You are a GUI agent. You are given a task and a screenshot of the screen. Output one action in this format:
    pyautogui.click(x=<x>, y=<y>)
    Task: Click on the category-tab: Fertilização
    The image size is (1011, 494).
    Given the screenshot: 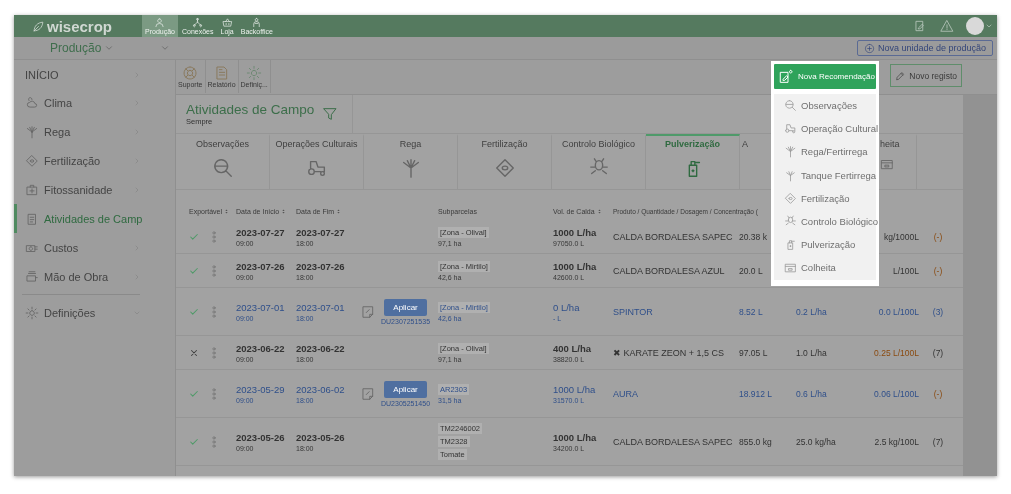 What is the action you would take?
    pyautogui.click(x=505, y=161)
    